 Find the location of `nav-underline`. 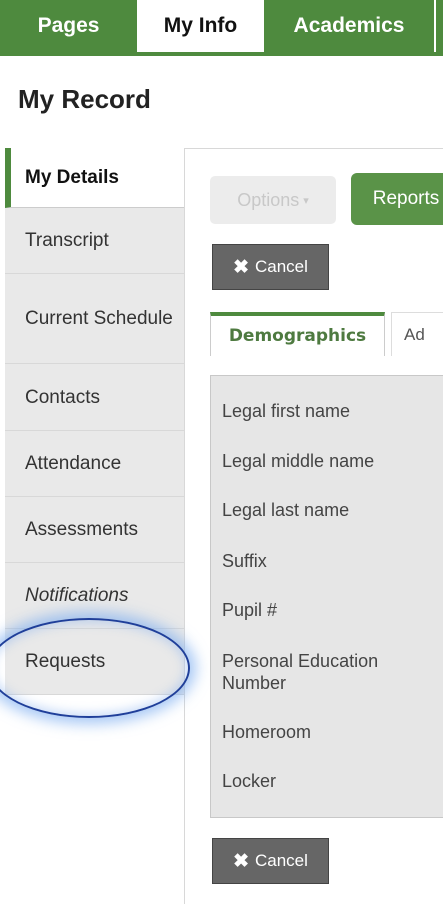

nav-underline is located at coordinates (221, 54).